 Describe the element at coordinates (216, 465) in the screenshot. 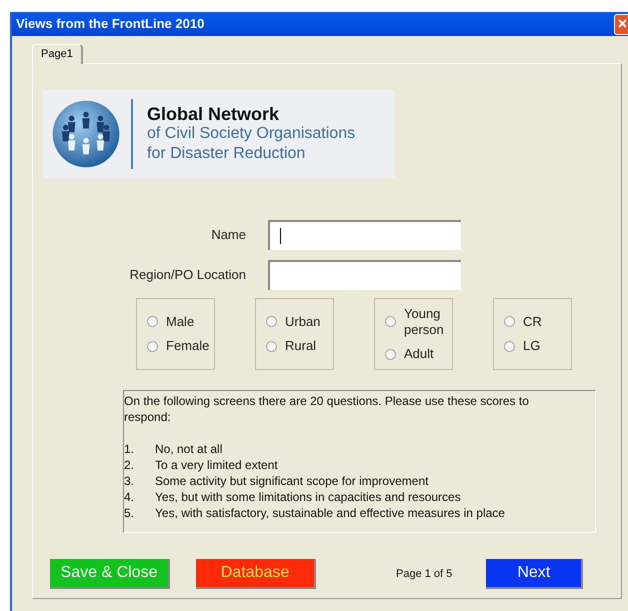

I see `score-description: To a very limited extent` at that location.